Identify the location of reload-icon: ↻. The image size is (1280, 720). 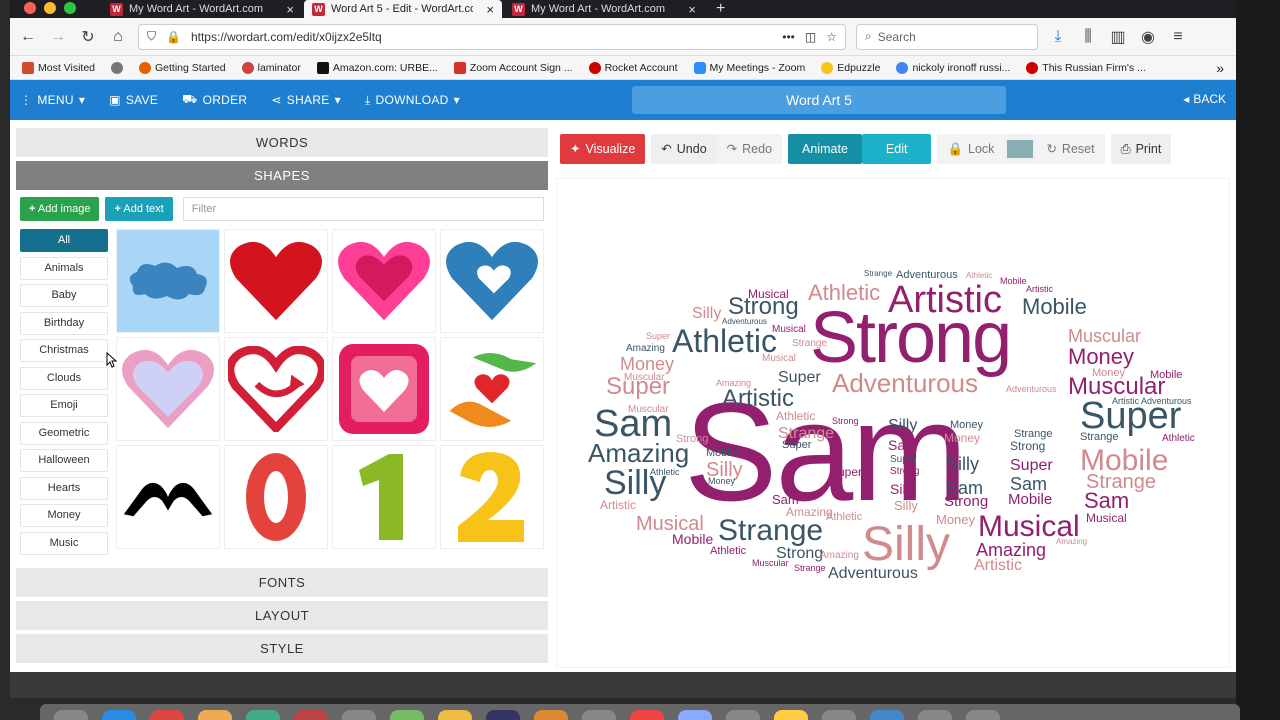
(88, 37).